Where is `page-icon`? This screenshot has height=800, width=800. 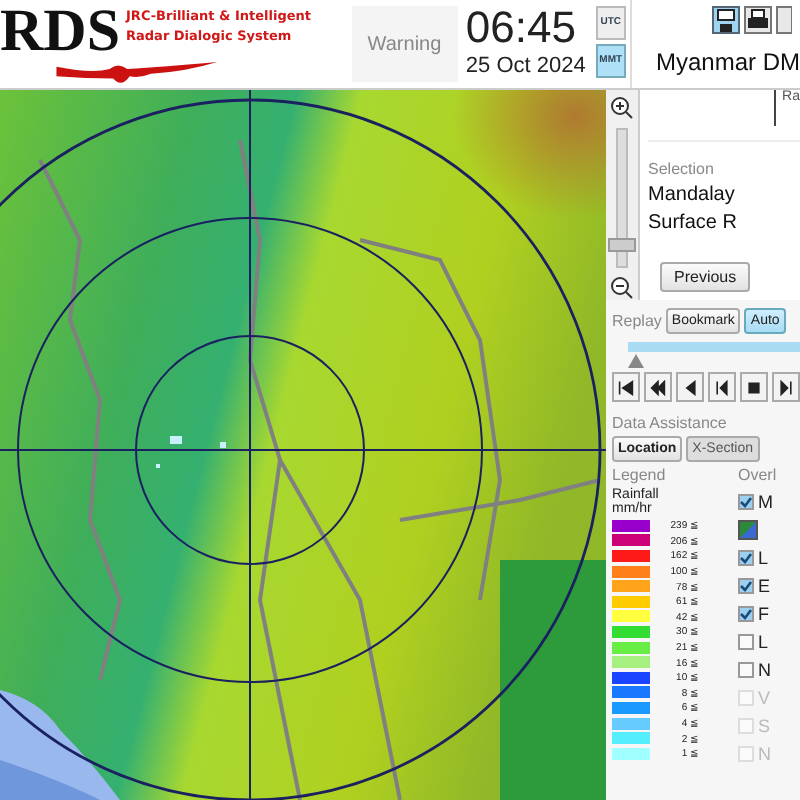 page-icon is located at coordinates (783, 20).